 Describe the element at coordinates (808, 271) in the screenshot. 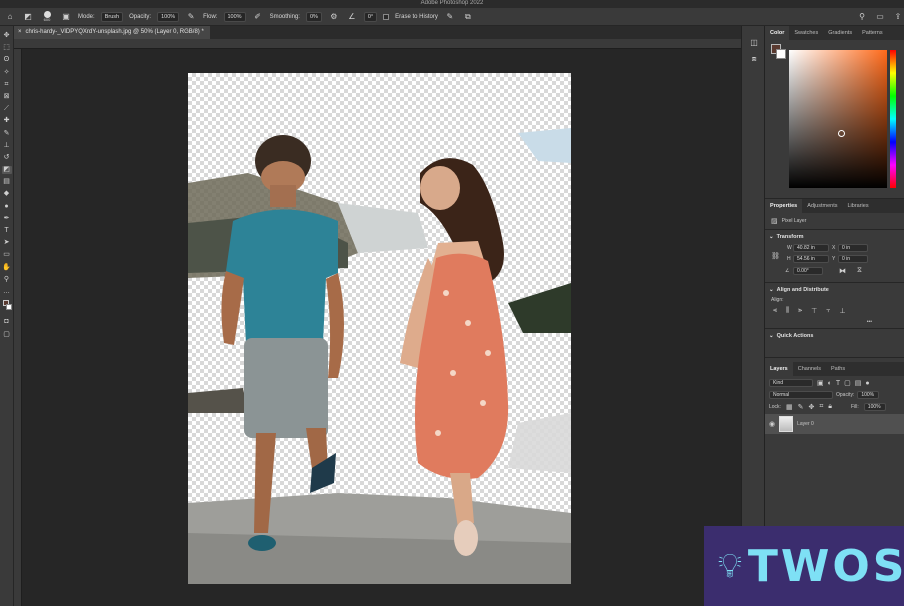

I see `angle-field: 0.00°` at that location.